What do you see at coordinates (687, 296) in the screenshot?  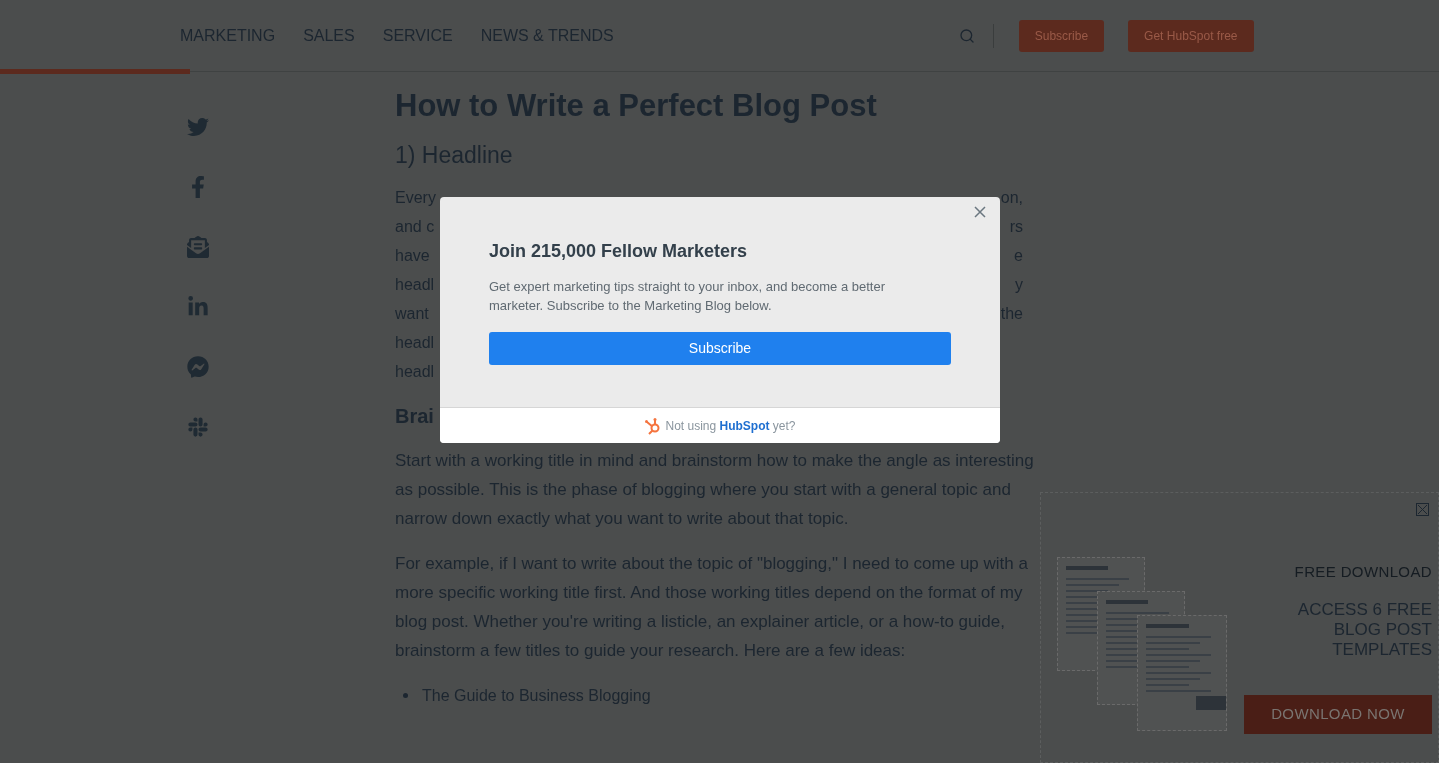 I see `modal-description: Get expert marketing tips straight to your inbox, and become a better marketer. Subscribe to the Marketing Blog below.` at bounding box center [687, 296].